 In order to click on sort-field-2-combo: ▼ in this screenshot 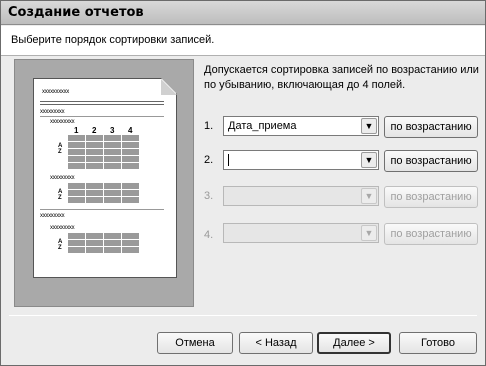, I will do `click(301, 160)`.